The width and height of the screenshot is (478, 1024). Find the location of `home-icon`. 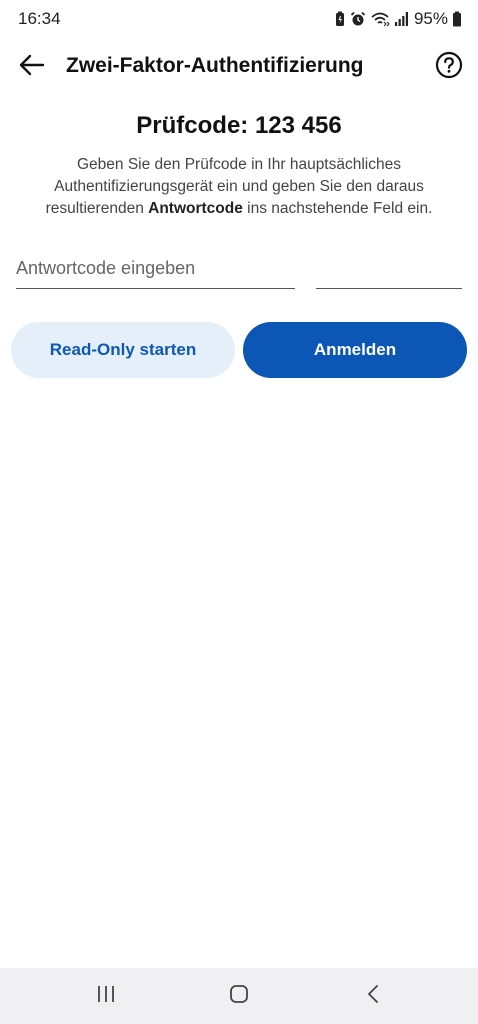

home-icon is located at coordinates (239, 996).